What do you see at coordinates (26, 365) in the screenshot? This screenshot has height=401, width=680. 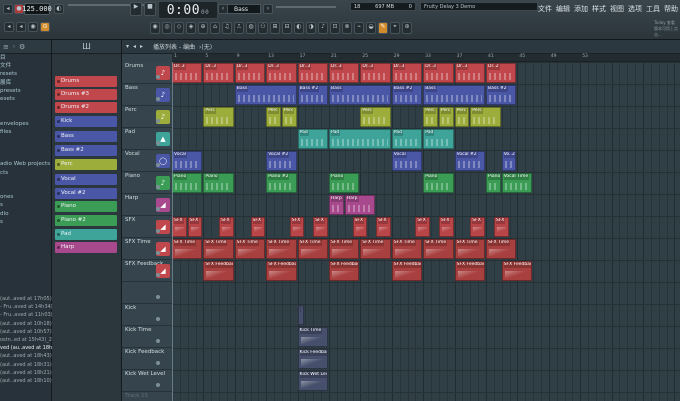 I see `recent-project-item: (aut..aved at 18h31)` at bounding box center [26, 365].